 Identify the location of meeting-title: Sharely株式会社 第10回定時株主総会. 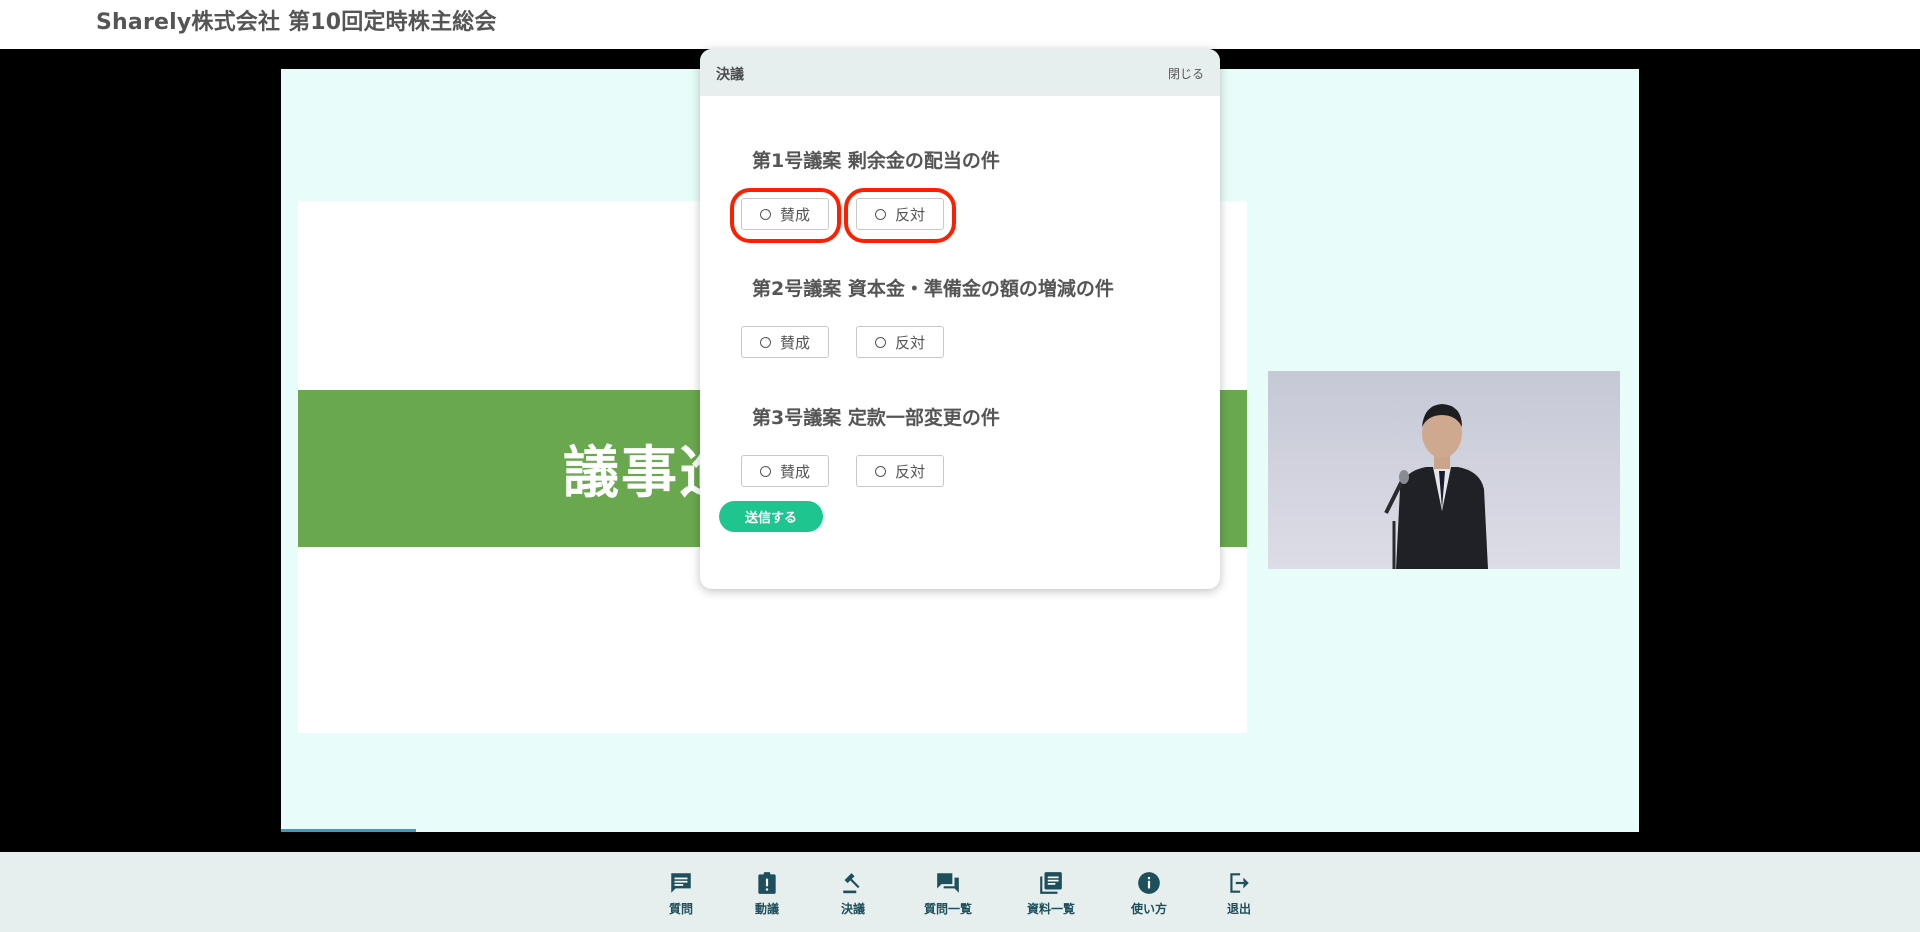
(296, 22).